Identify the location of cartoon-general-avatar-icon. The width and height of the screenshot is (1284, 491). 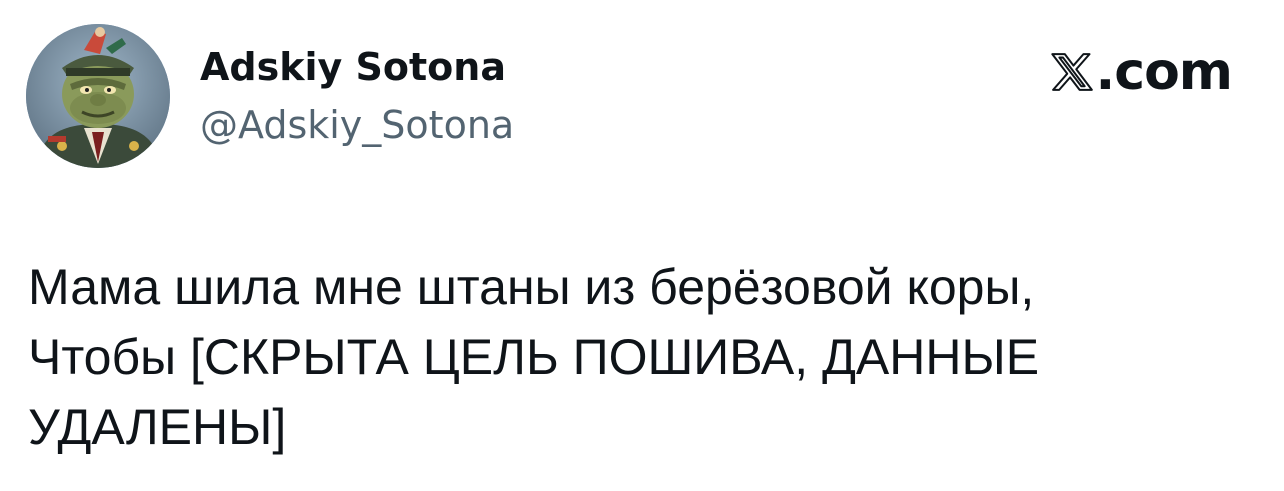
(98, 96).